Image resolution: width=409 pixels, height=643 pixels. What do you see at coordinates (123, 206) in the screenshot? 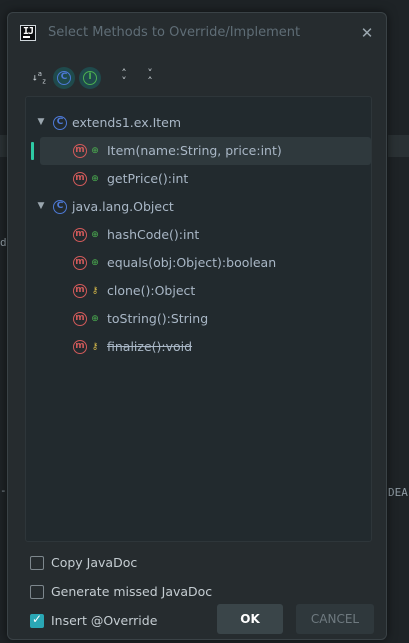
I see `group-class-name: java.lang.Object` at bounding box center [123, 206].